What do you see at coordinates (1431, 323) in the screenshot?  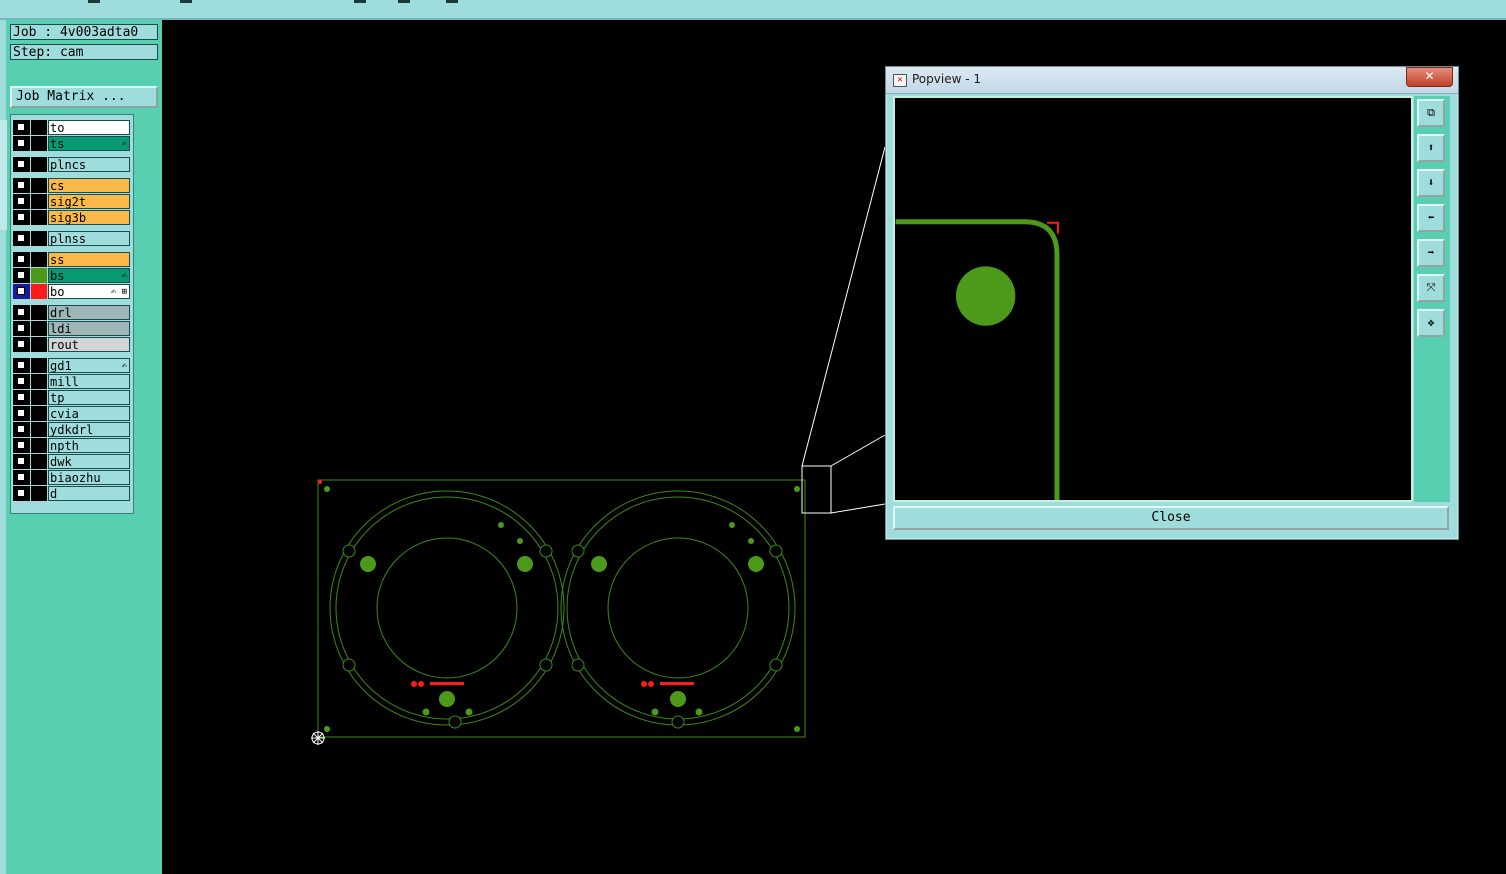 I see `popview-tool-button: ✥` at bounding box center [1431, 323].